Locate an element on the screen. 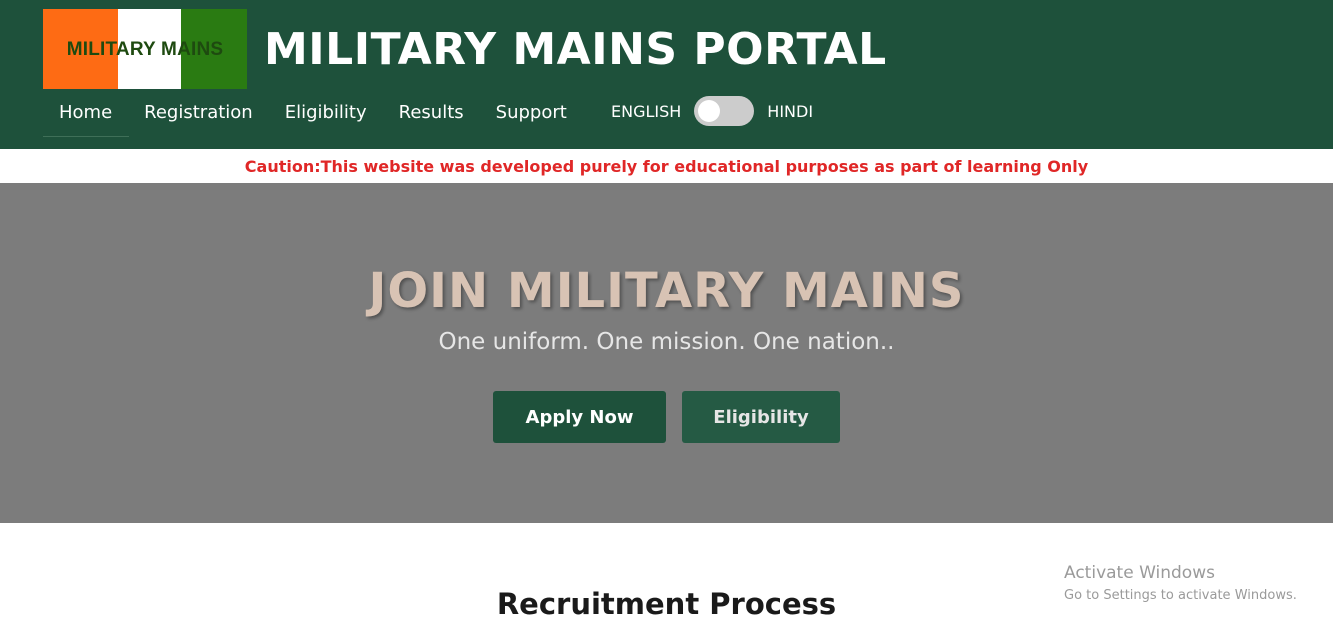 The image size is (1333, 629). nav-item-eligibility: Eligibility is located at coordinates (326, 112).